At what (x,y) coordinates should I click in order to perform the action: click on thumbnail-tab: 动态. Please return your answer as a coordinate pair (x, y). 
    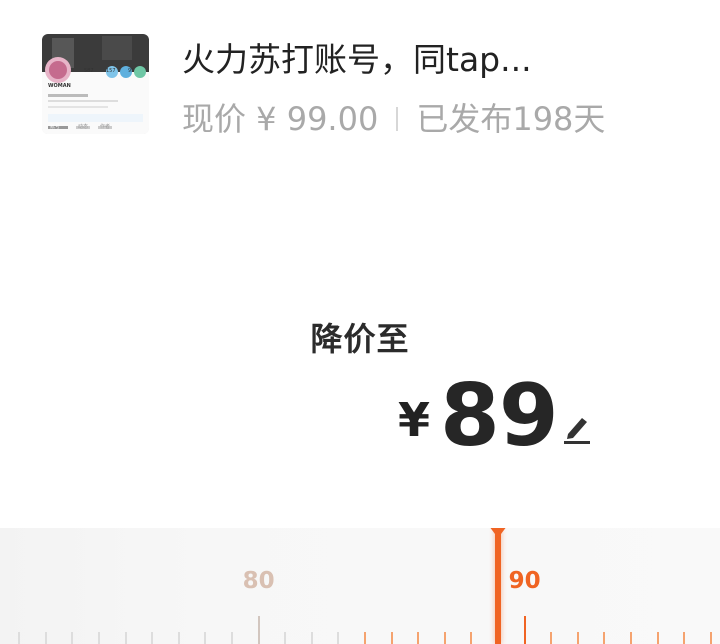
    Looking at the image, I should click on (83, 127).